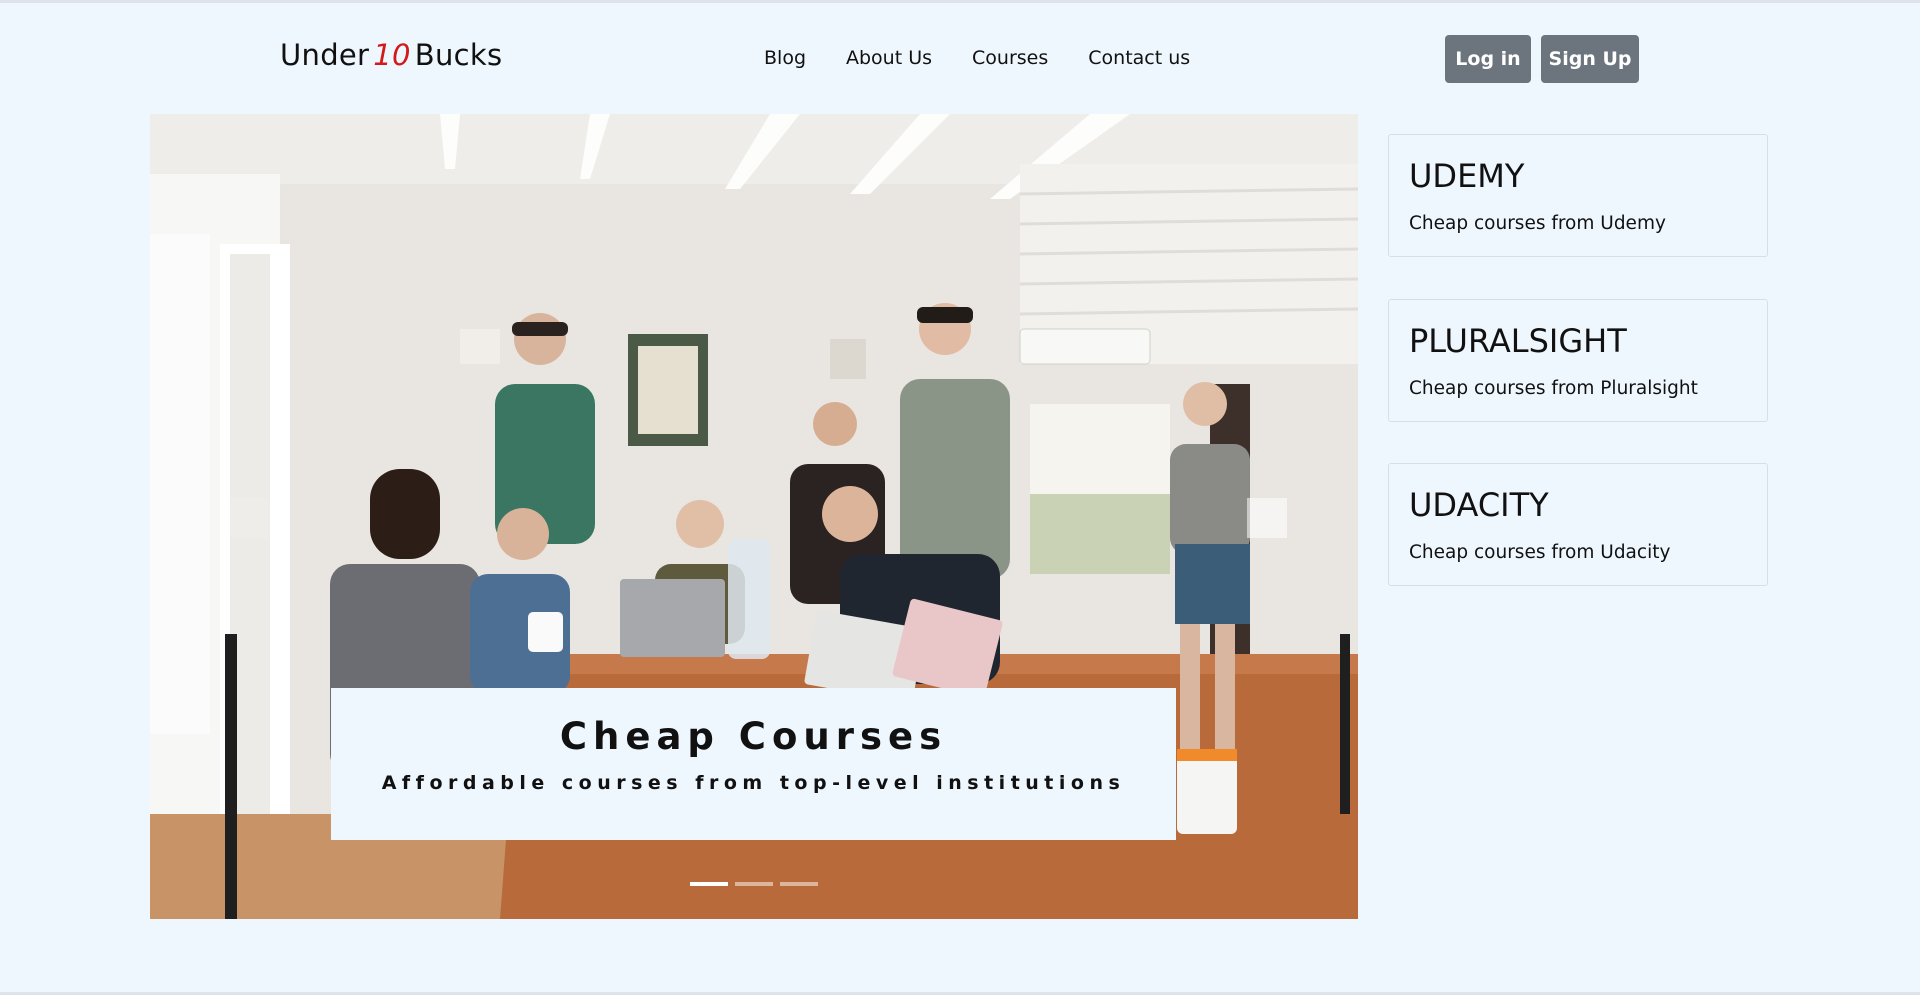 This screenshot has width=1920, height=995. What do you see at coordinates (1537, 223) in the screenshot?
I see `card-text: Cheap courses from Udemy` at bounding box center [1537, 223].